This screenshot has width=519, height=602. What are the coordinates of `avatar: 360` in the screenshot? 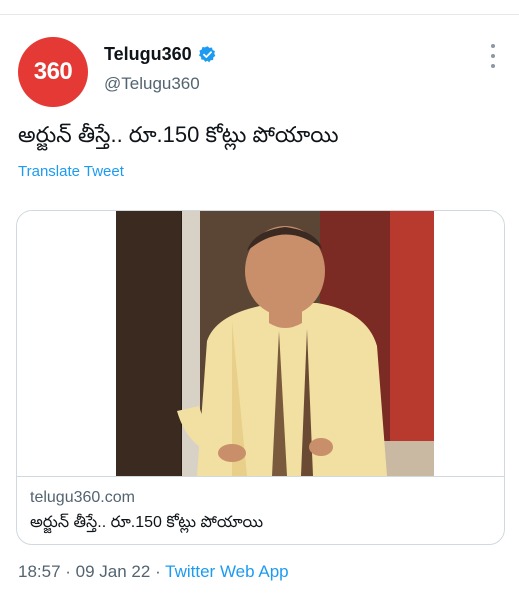 It's located at (53, 72).